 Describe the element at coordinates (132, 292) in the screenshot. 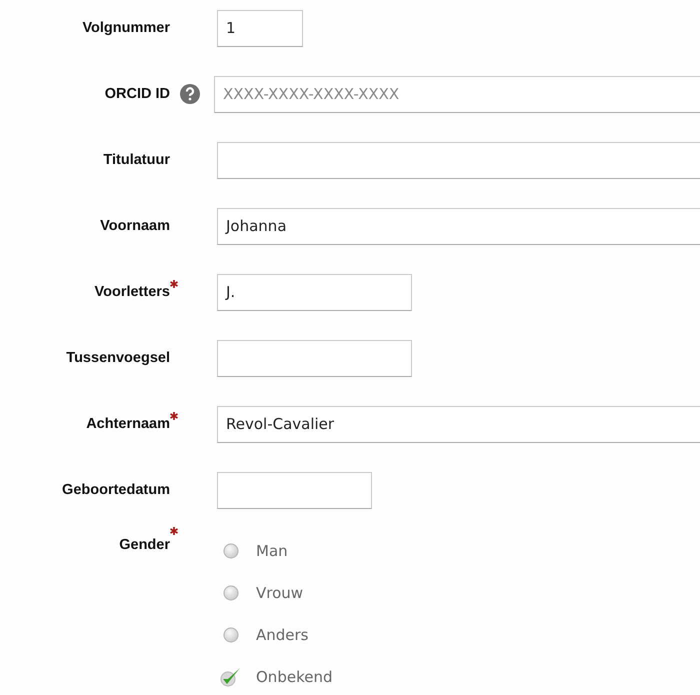

I see `field-label: Voorletters` at that location.